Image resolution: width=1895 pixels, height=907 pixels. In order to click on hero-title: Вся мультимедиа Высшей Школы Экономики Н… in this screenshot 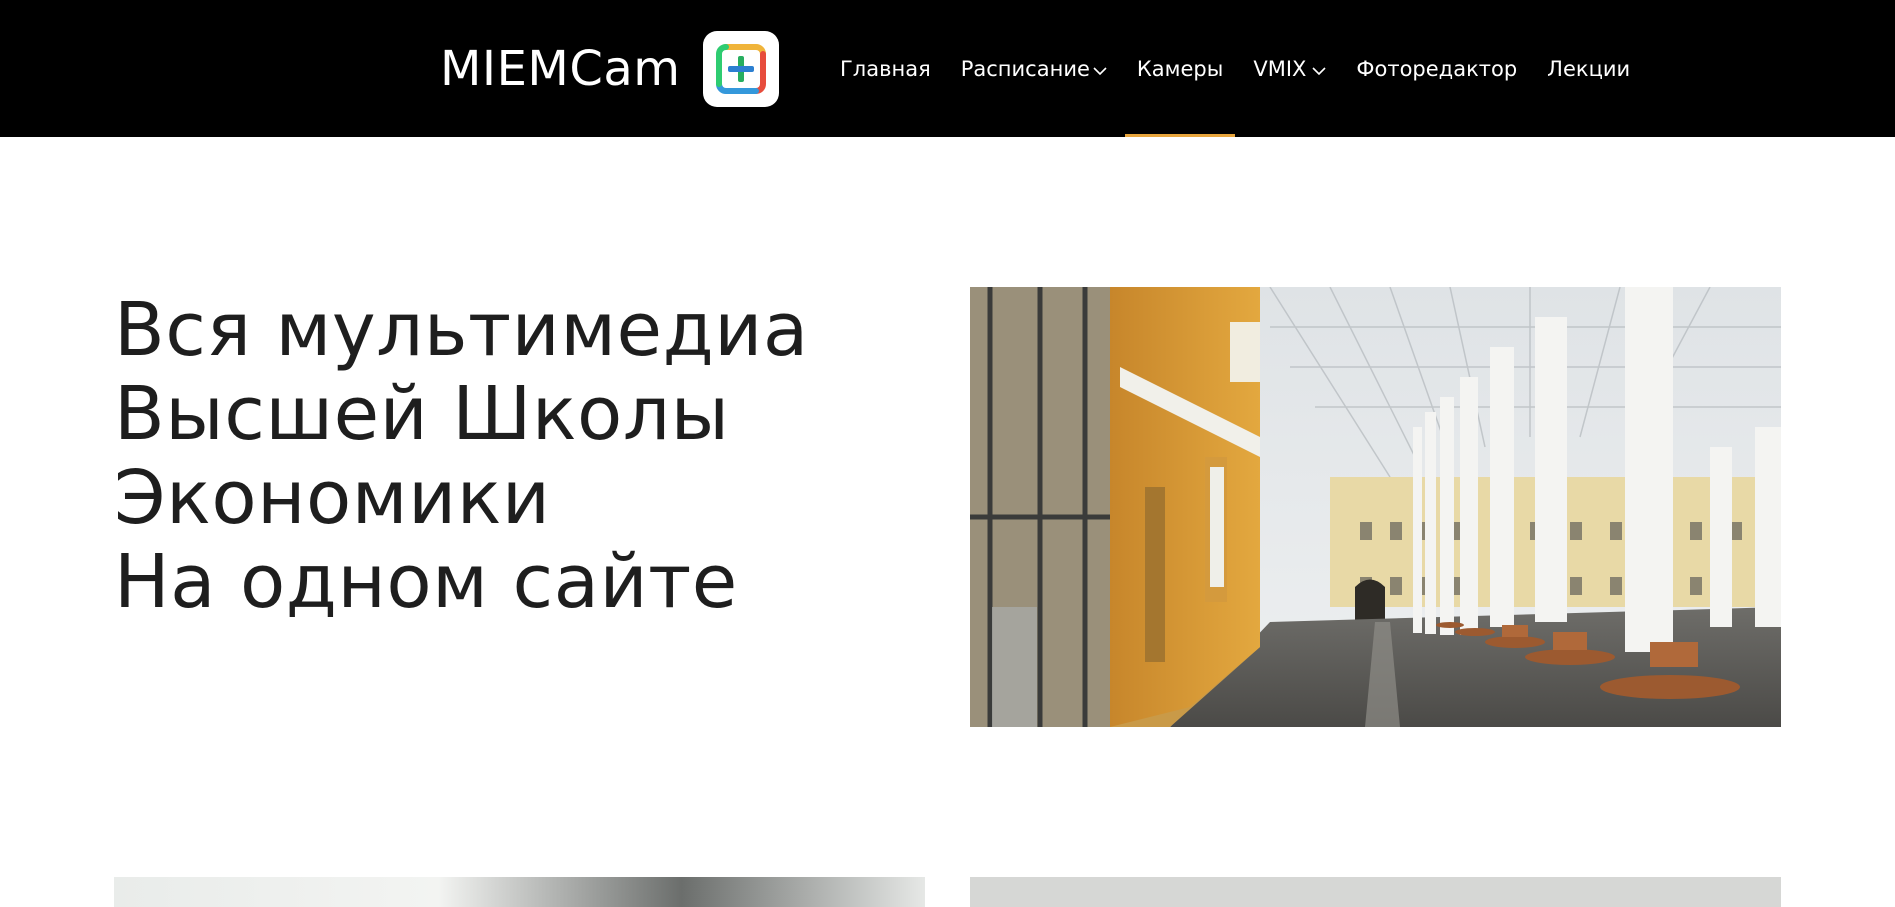, I will do `click(474, 456)`.